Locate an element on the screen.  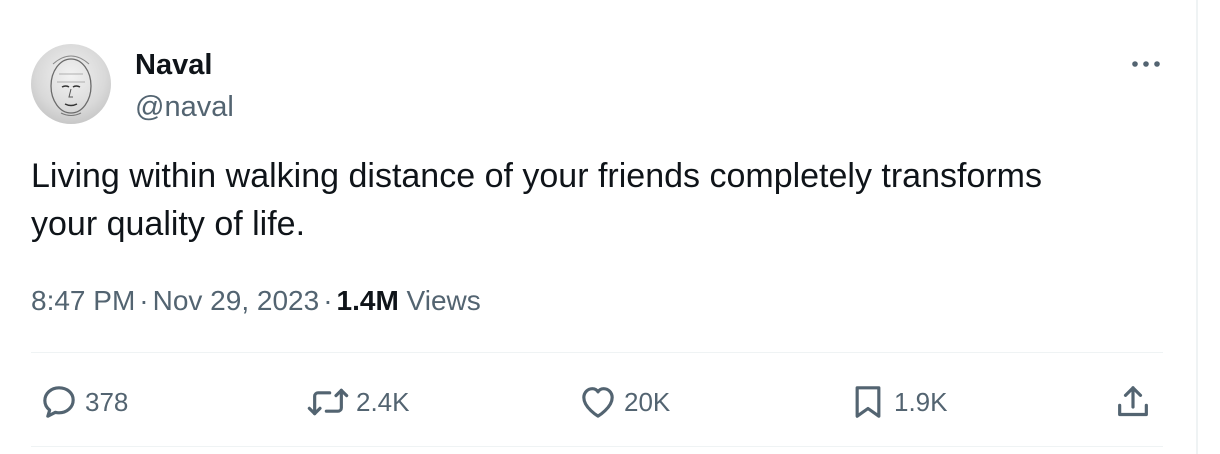
author-handle: @naval is located at coordinates (184, 107).